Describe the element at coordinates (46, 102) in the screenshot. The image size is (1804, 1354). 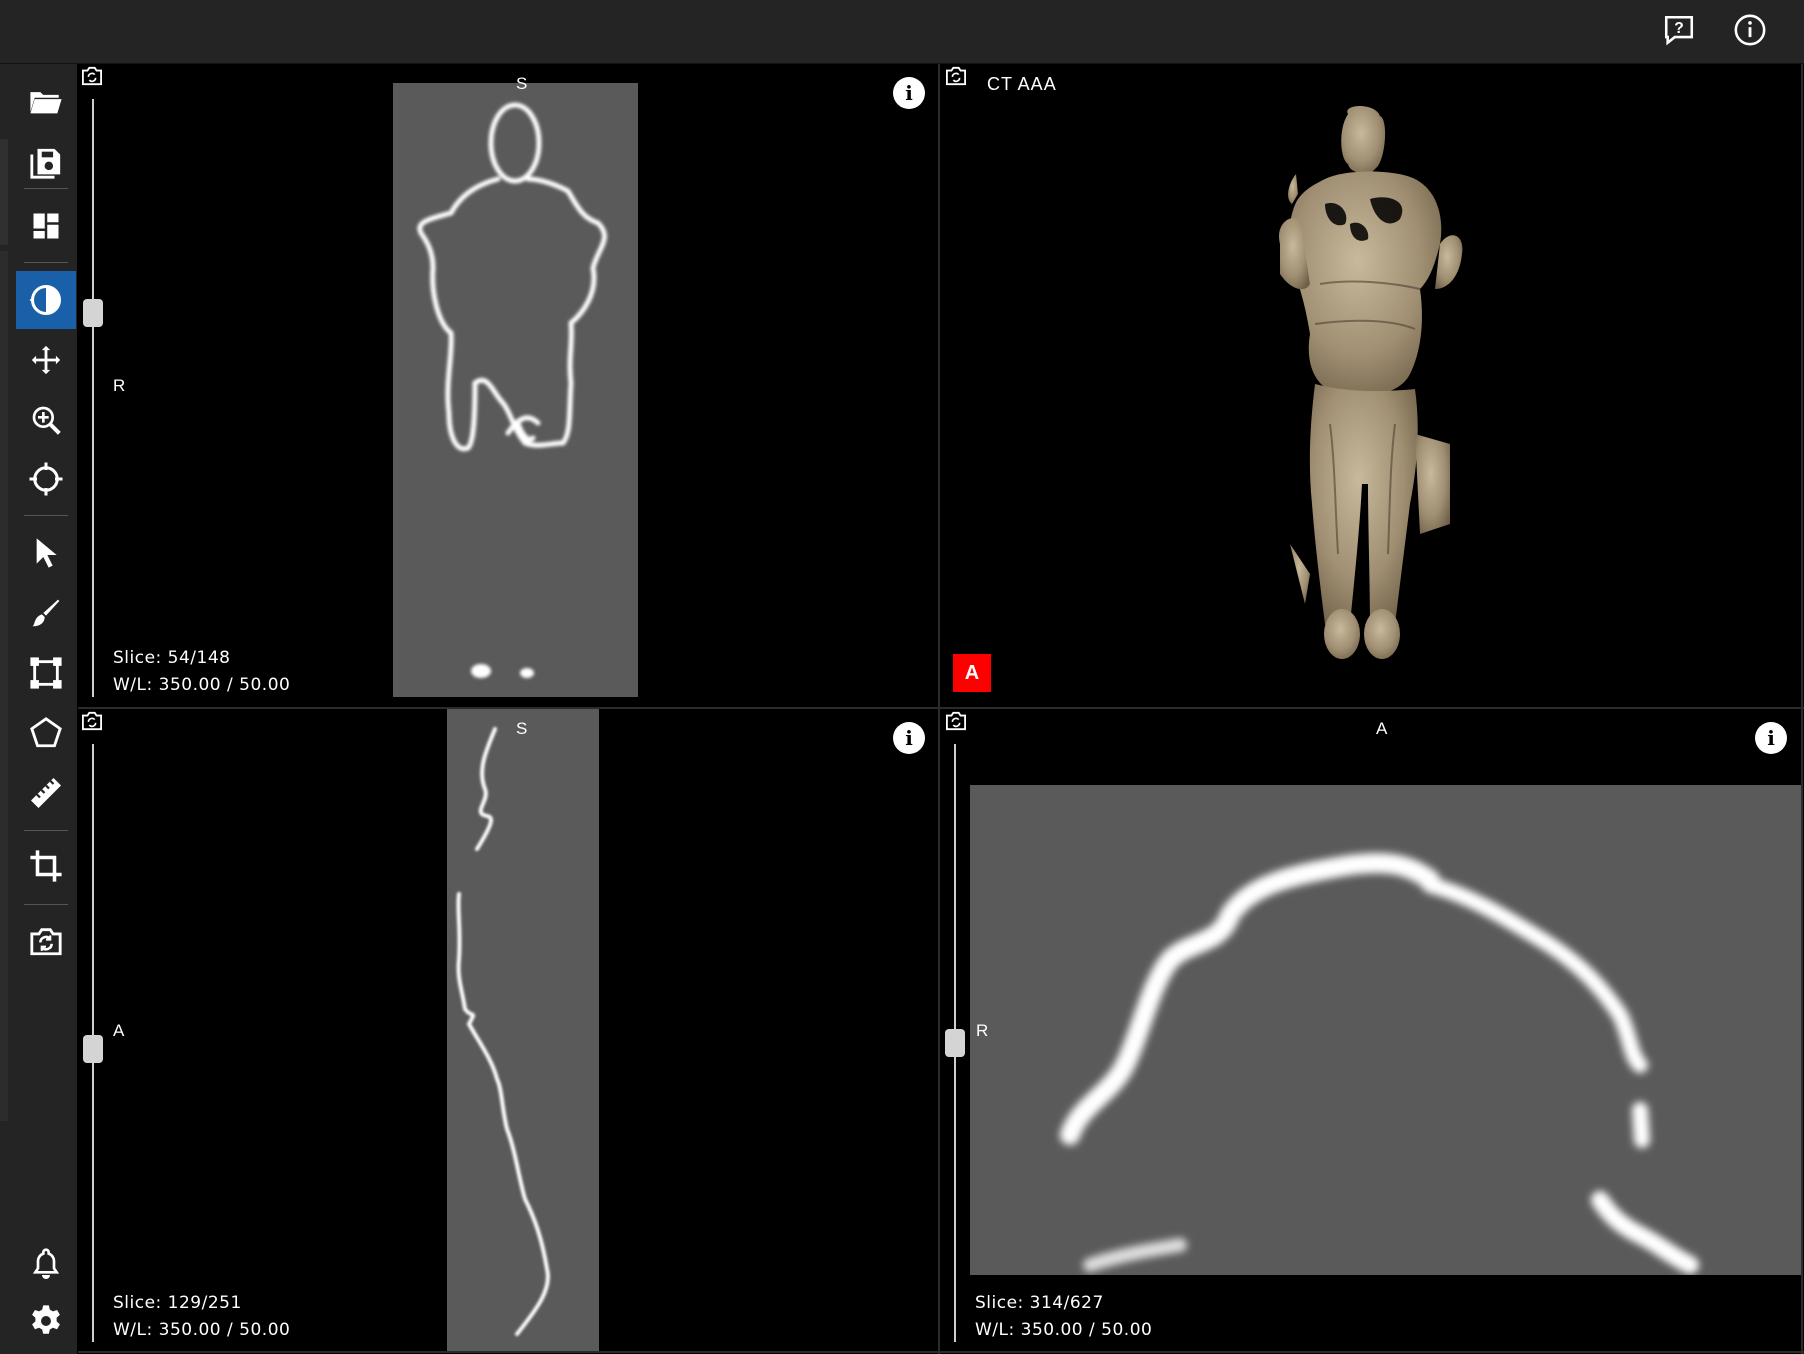
I see `open-folder-icon` at that location.